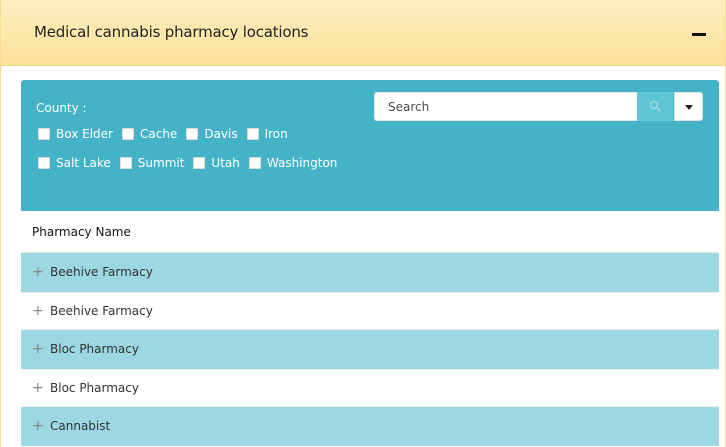 Image resolution: width=726 pixels, height=447 pixels. Describe the element at coordinates (302, 163) in the screenshot. I see `checkbox-label: Washington` at that location.